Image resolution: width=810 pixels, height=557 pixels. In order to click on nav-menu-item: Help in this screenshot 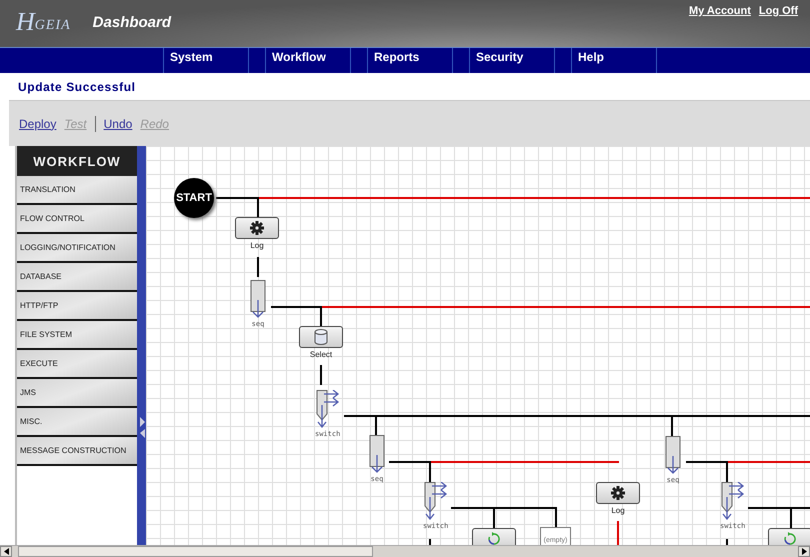, I will do `click(614, 60)`.